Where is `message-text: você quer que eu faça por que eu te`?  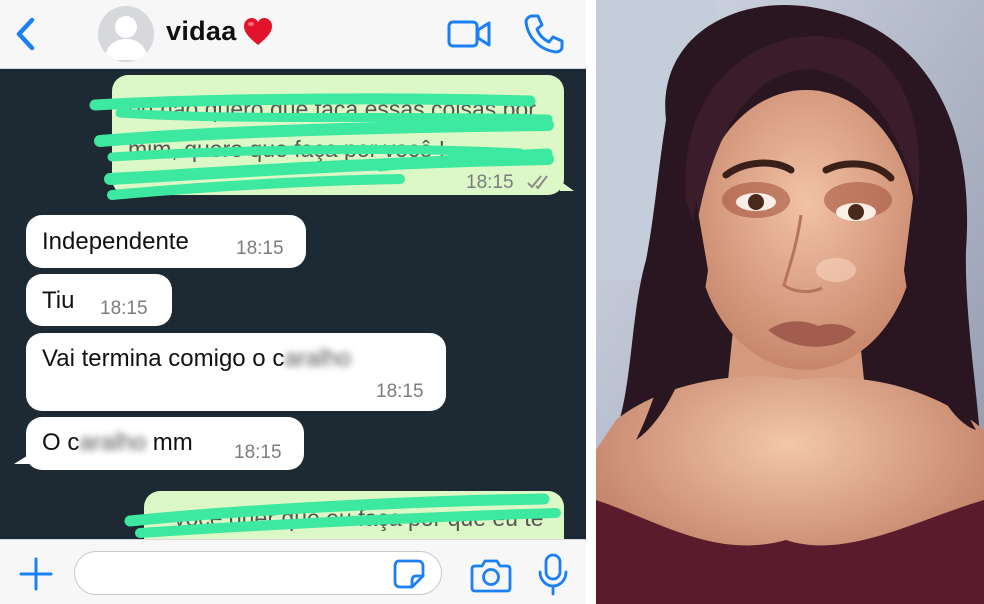
message-text: você quer que eu faça por que eu te is located at coordinates (359, 518).